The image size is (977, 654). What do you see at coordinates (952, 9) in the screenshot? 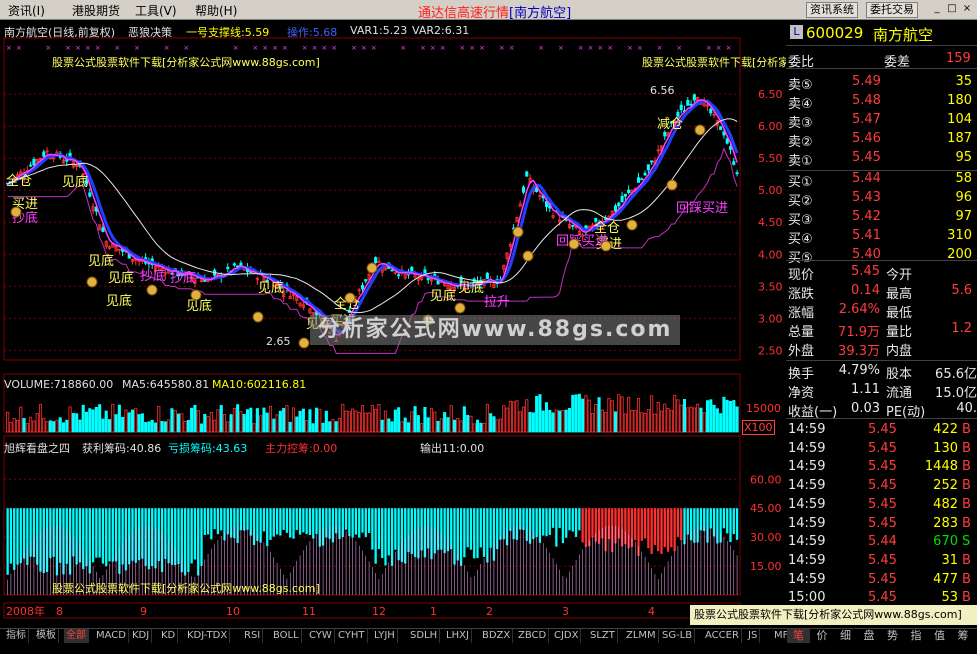
I see `maximize-icon: □` at bounding box center [952, 9].